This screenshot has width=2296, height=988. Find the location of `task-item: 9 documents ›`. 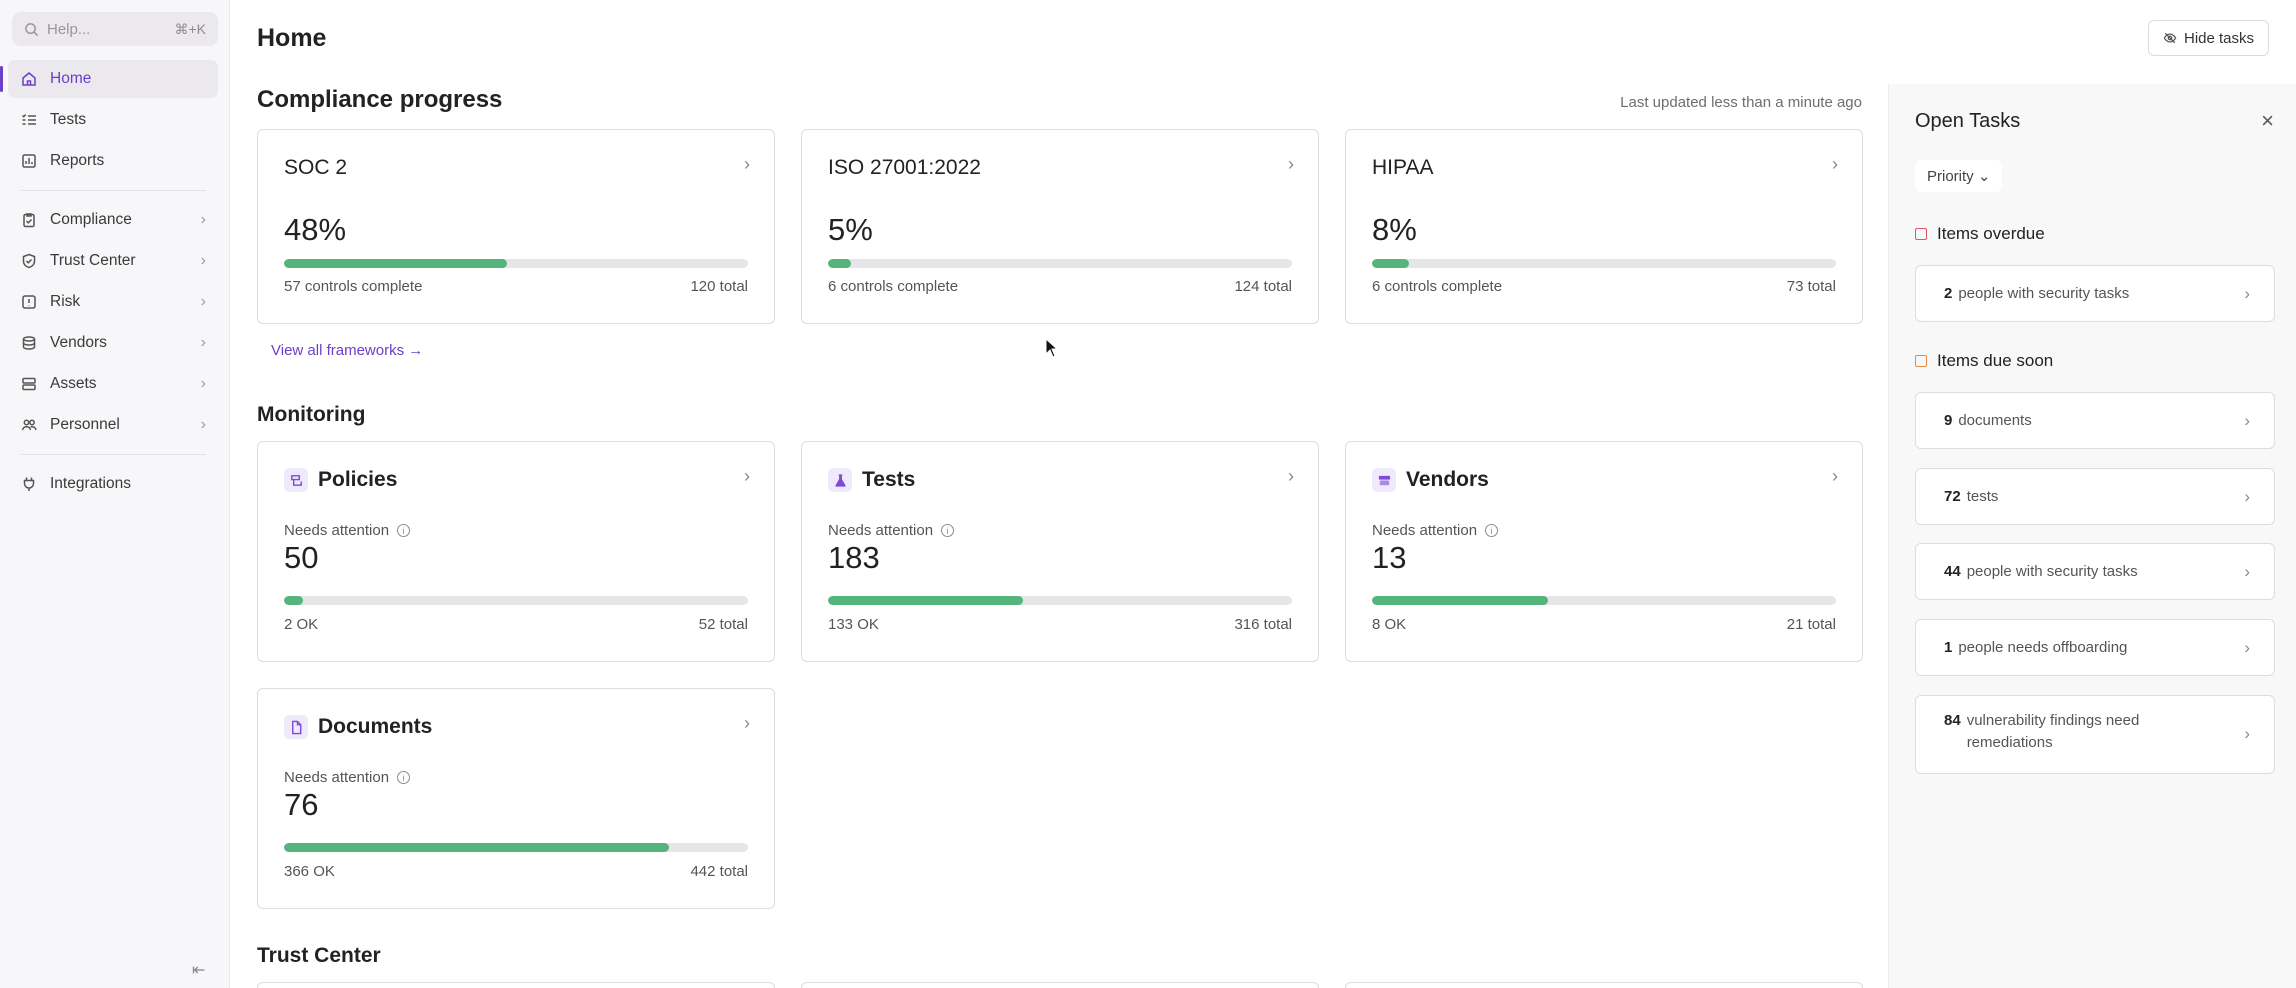

task-item: 9 documents › is located at coordinates (2095, 420).